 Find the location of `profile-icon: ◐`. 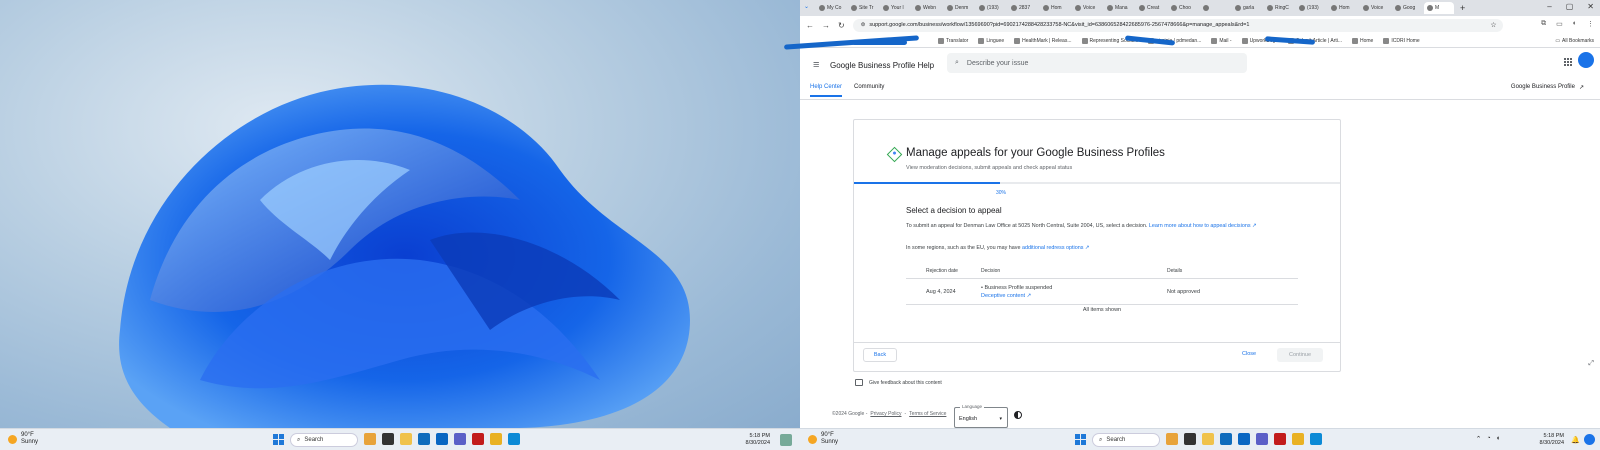

profile-icon: ◐ is located at coordinates (1575, 24).